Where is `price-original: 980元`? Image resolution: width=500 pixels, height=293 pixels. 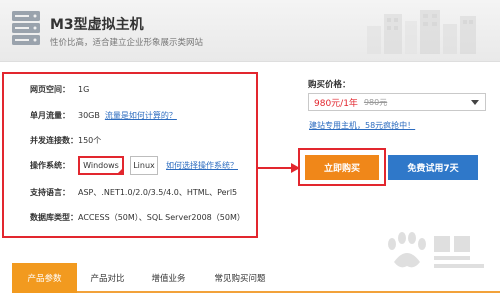
price-original: 980元 is located at coordinates (375, 102).